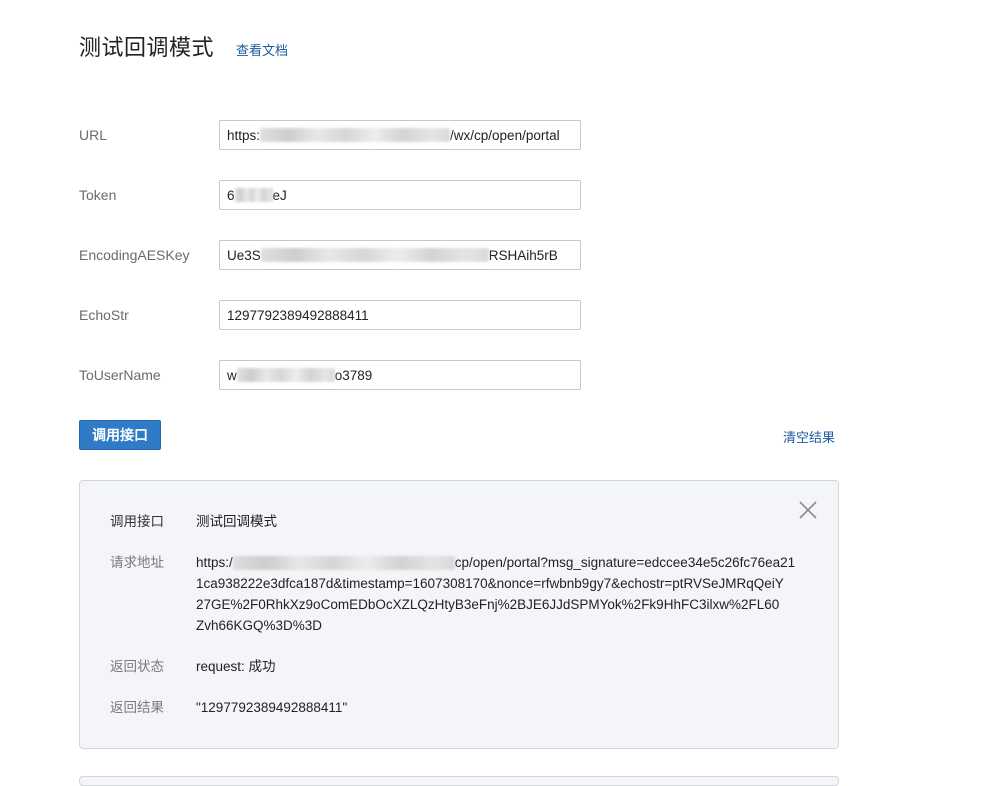 The width and height of the screenshot is (1001, 786). Describe the element at coordinates (137, 521) in the screenshot. I see `result-api-label: 调用接口` at that location.